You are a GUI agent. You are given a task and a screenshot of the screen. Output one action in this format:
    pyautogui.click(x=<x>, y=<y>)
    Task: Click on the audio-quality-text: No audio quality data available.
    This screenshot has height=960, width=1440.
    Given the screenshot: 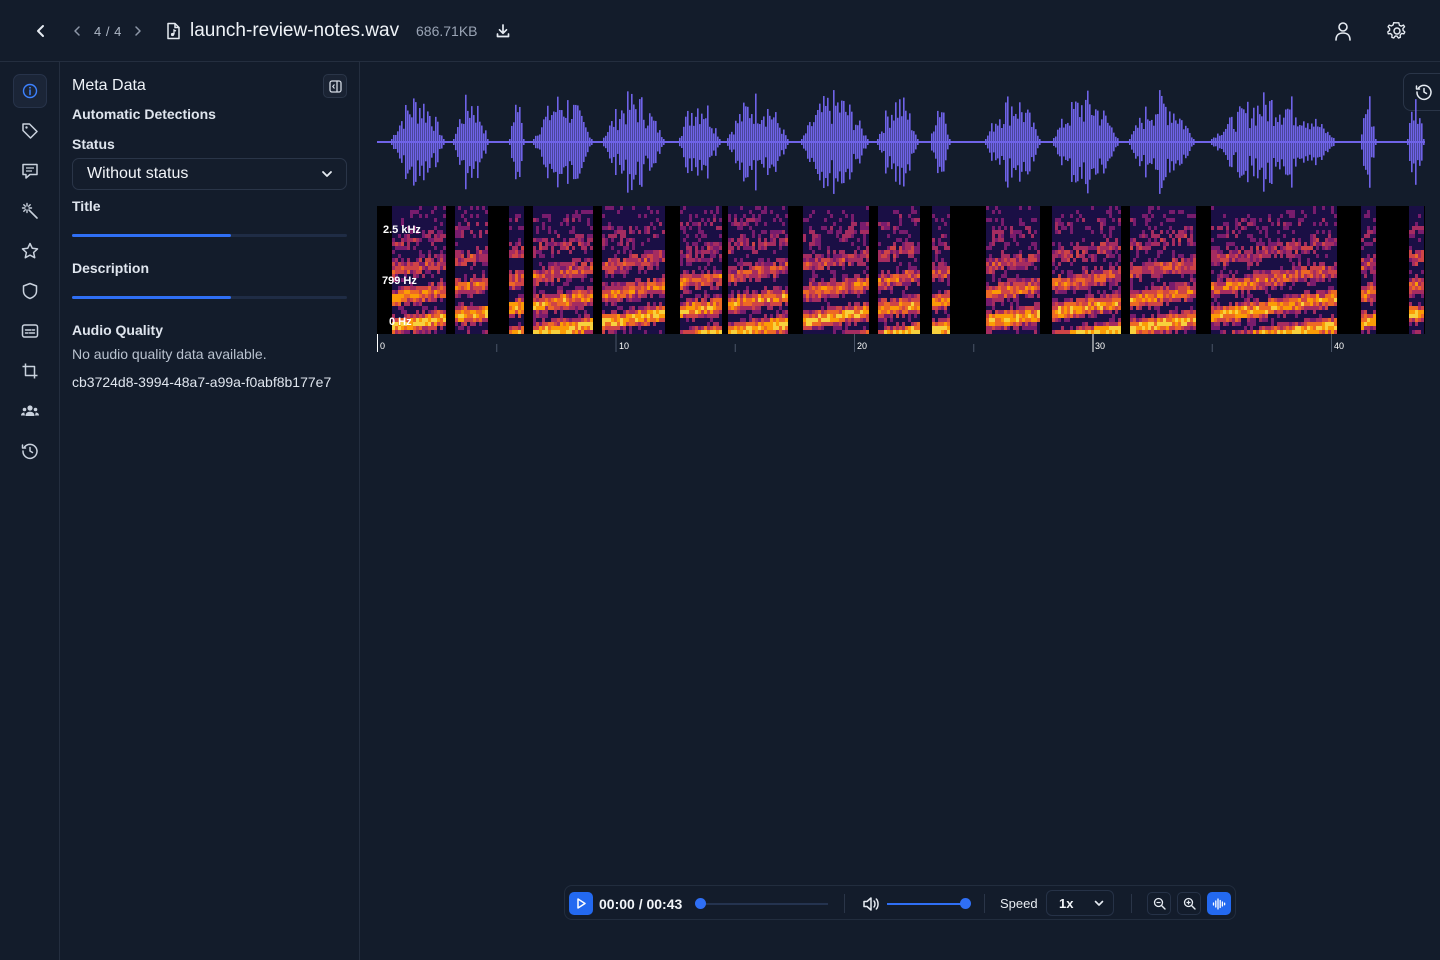 What is the action you would take?
    pyautogui.click(x=169, y=354)
    